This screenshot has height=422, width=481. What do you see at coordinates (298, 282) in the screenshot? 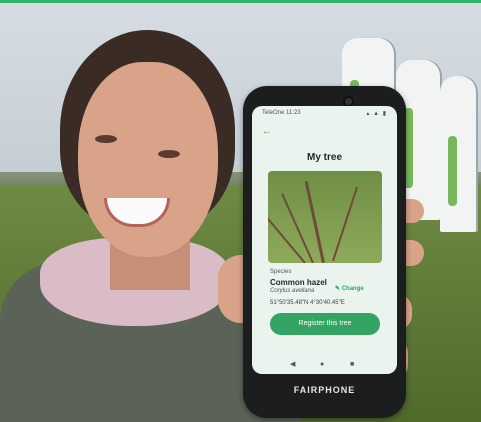
I see `species-common-name: Common hazel` at bounding box center [298, 282].